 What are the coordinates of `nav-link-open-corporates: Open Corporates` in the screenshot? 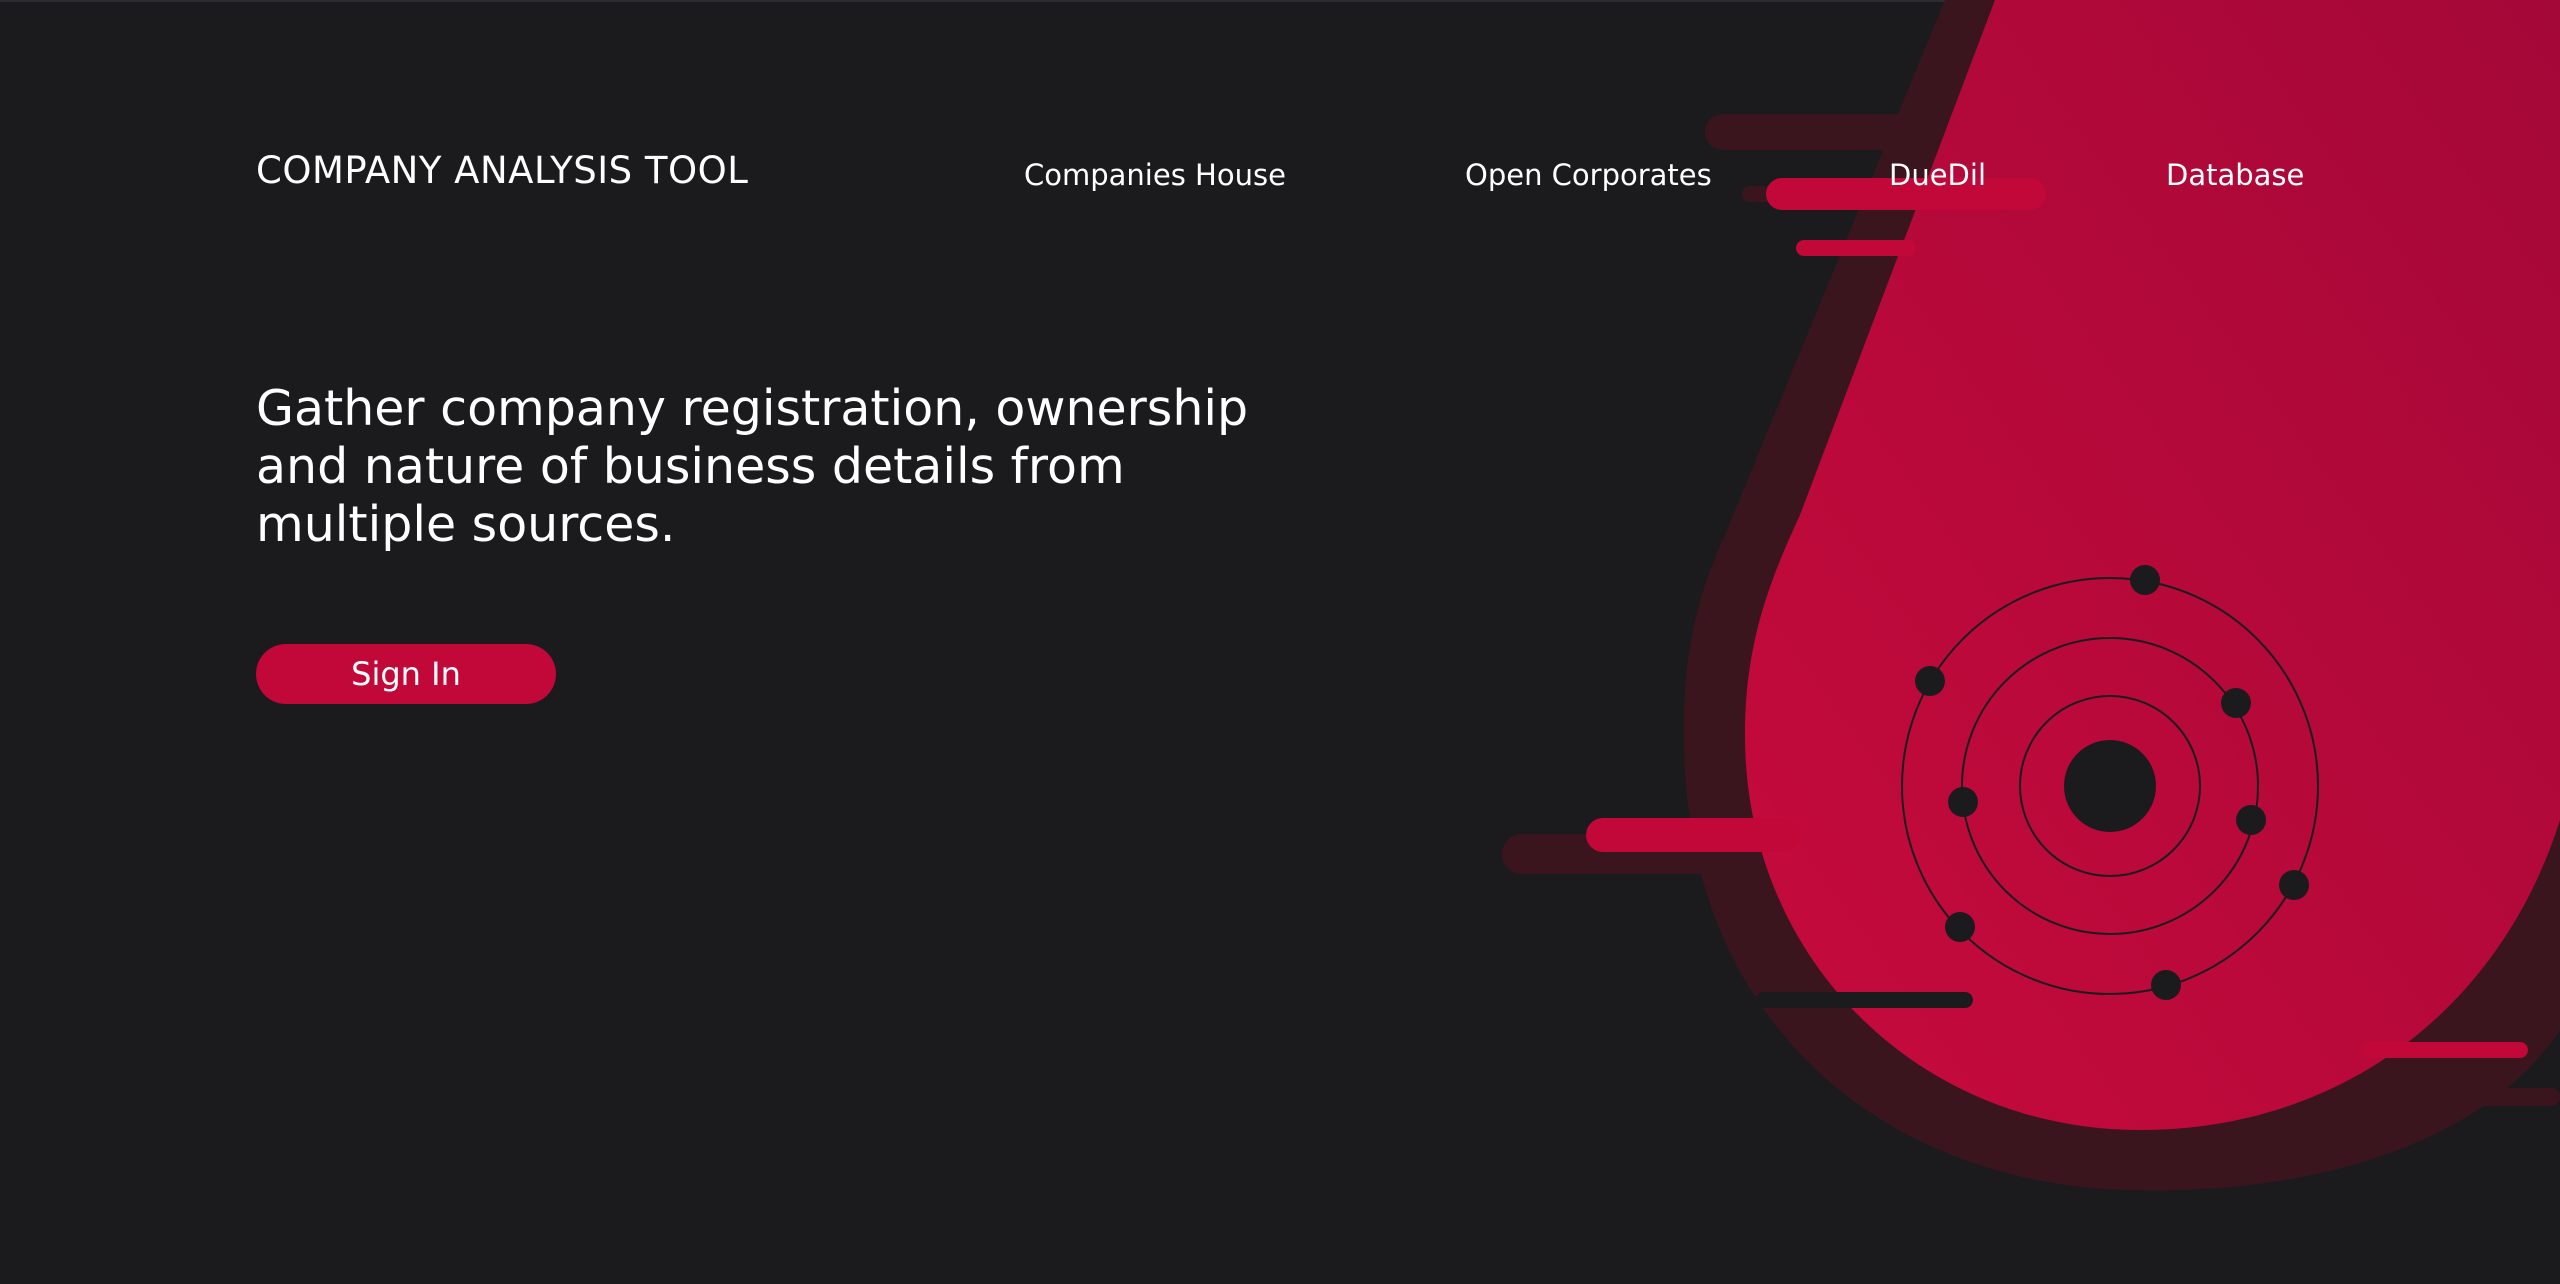 It's located at (1588, 175).